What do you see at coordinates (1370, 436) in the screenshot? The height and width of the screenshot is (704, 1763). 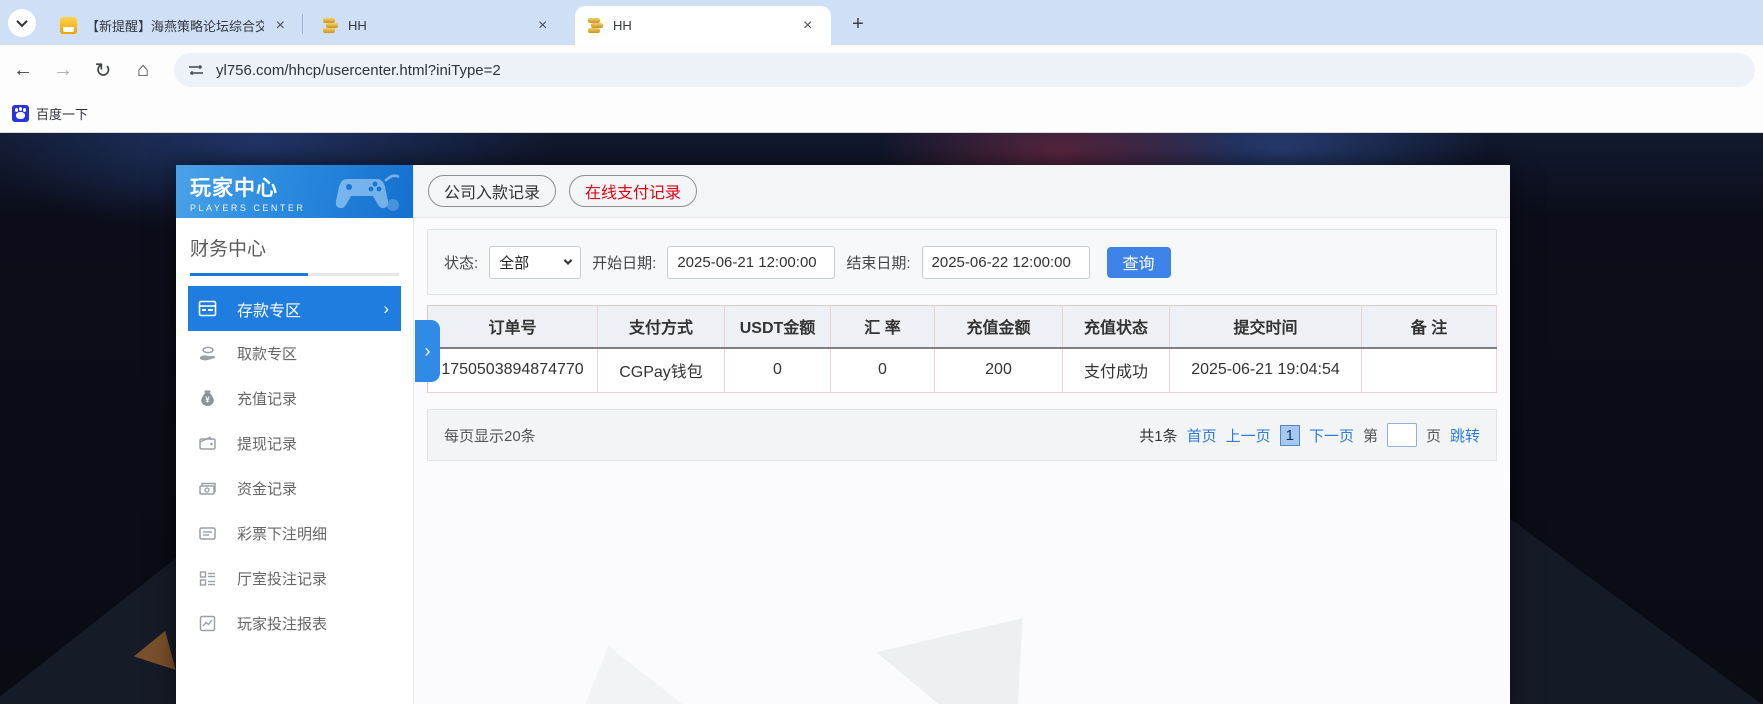 I see `jump-prefix: 第` at bounding box center [1370, 436].